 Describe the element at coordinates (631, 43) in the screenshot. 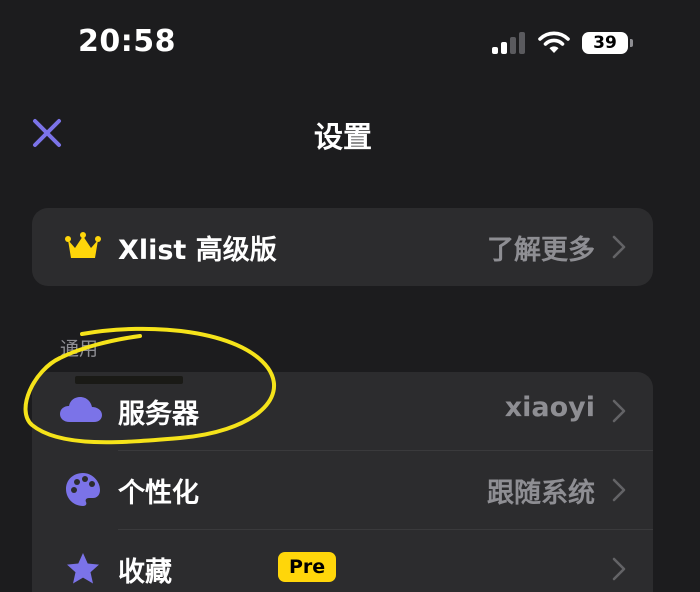

I see `battery-tip` at that location.